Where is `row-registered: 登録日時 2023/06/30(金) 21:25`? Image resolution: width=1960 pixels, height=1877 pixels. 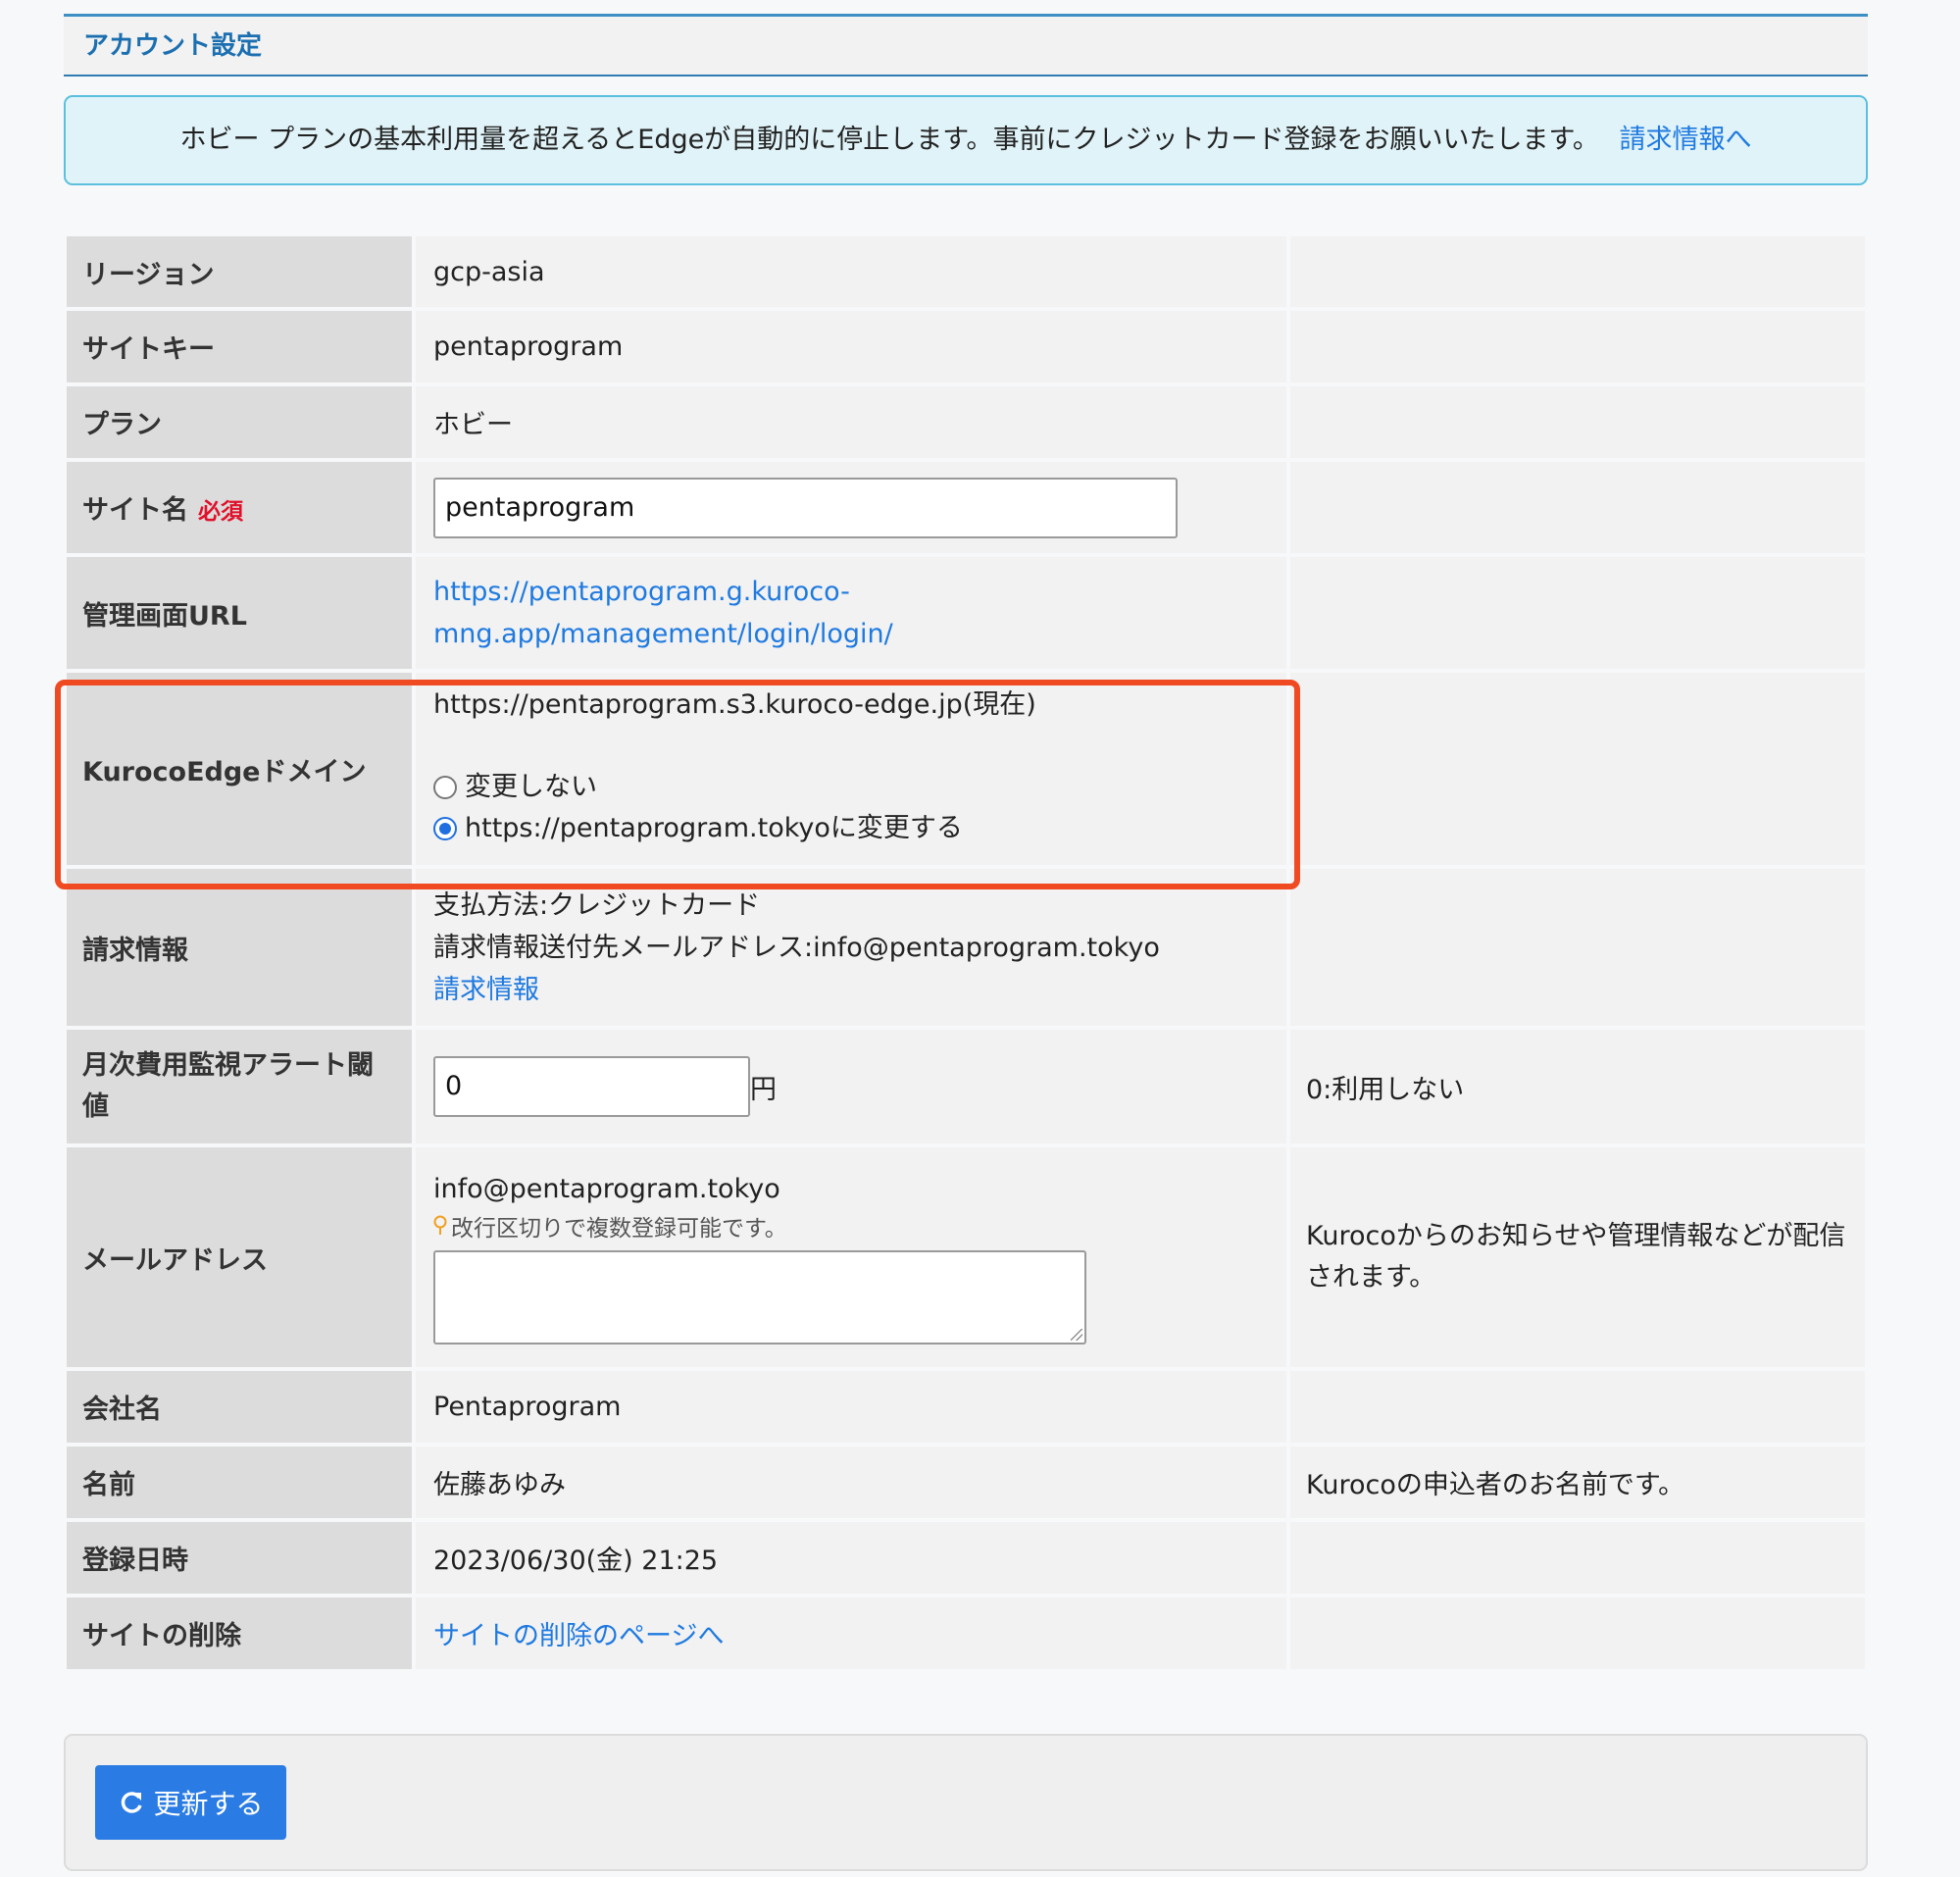 row-registered: 登録日時 2023/06/30(金) 21:25 is located at coordinates (966, 1558).